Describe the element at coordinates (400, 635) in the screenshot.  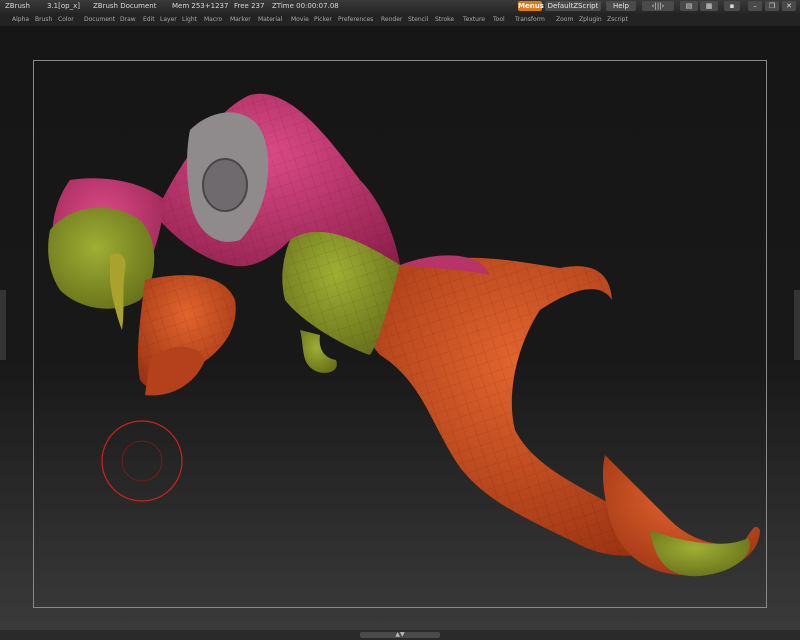
I see `bottom-tray-handle: ▲▼` at that location.